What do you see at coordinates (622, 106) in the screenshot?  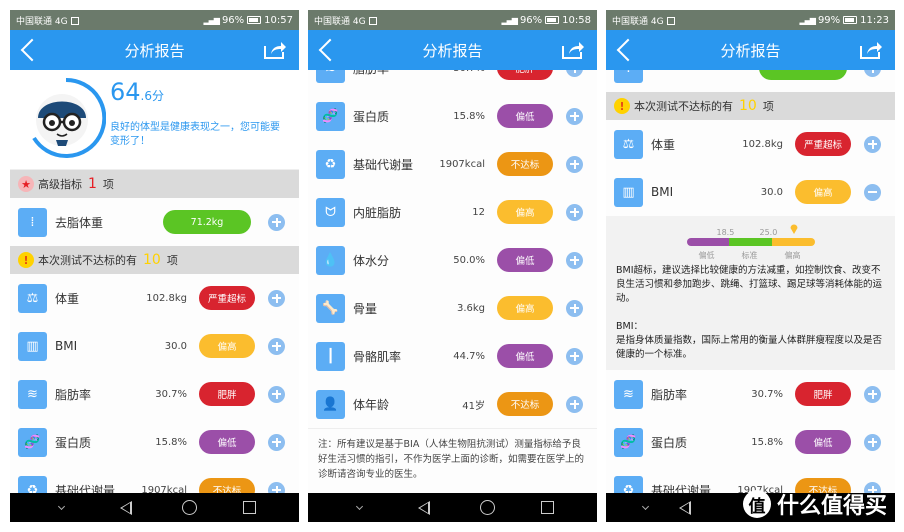 I see `warning-icon: !` at bounding box center [622, 106].